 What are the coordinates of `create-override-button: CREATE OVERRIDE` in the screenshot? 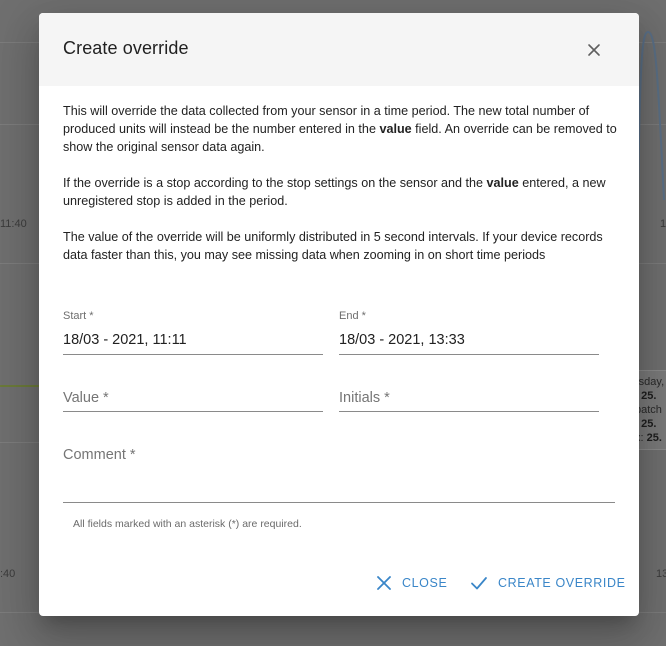 It's located at (548, 583).